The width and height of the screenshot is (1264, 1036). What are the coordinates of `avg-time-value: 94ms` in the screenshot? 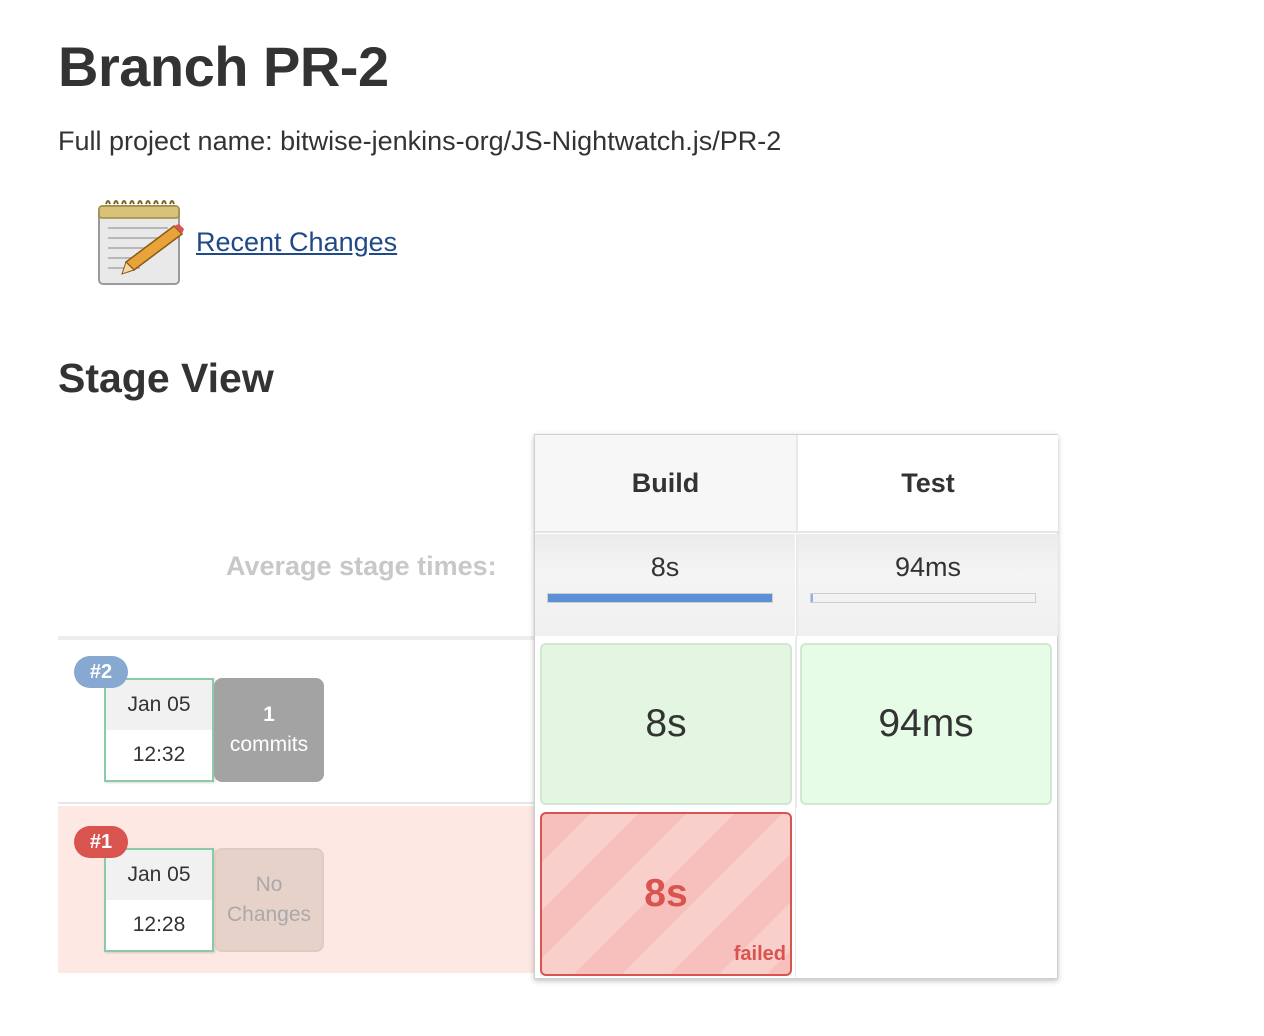 It's located at (928, 567).